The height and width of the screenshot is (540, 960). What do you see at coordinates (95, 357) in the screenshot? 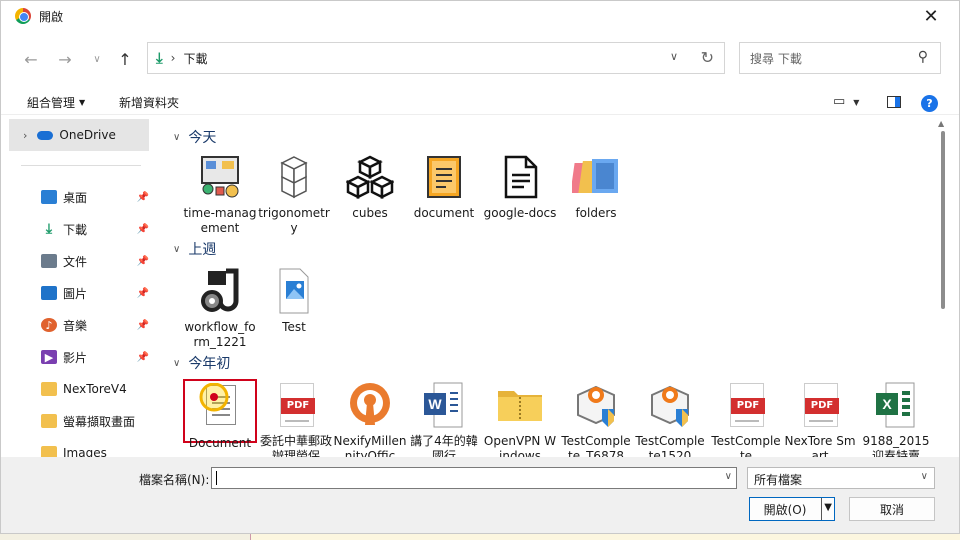
I see `sidebar-item-videos: ▶ 影片 📌` at bounding box center [95, 357].